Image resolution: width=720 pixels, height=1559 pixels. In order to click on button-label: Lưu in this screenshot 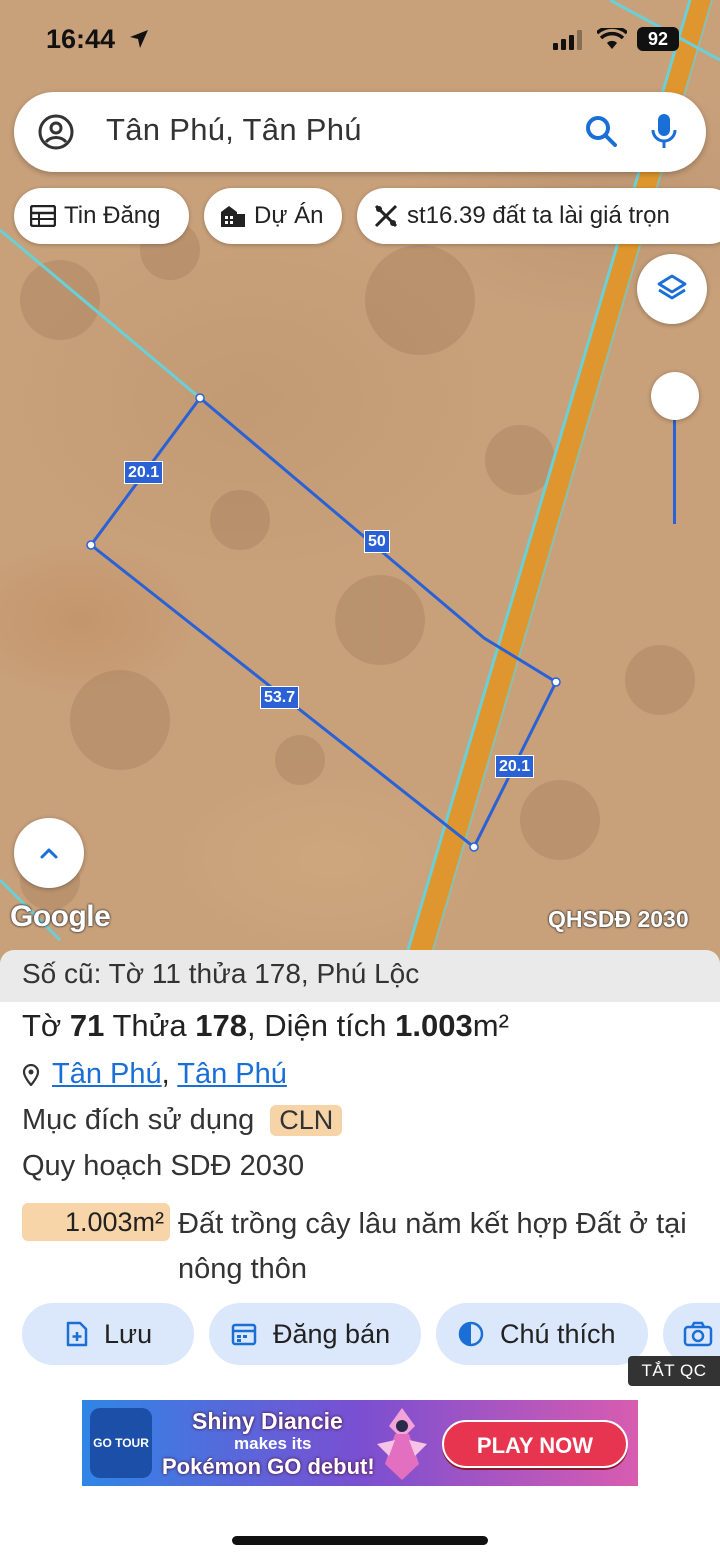, I will do `click(128, 1333)`.